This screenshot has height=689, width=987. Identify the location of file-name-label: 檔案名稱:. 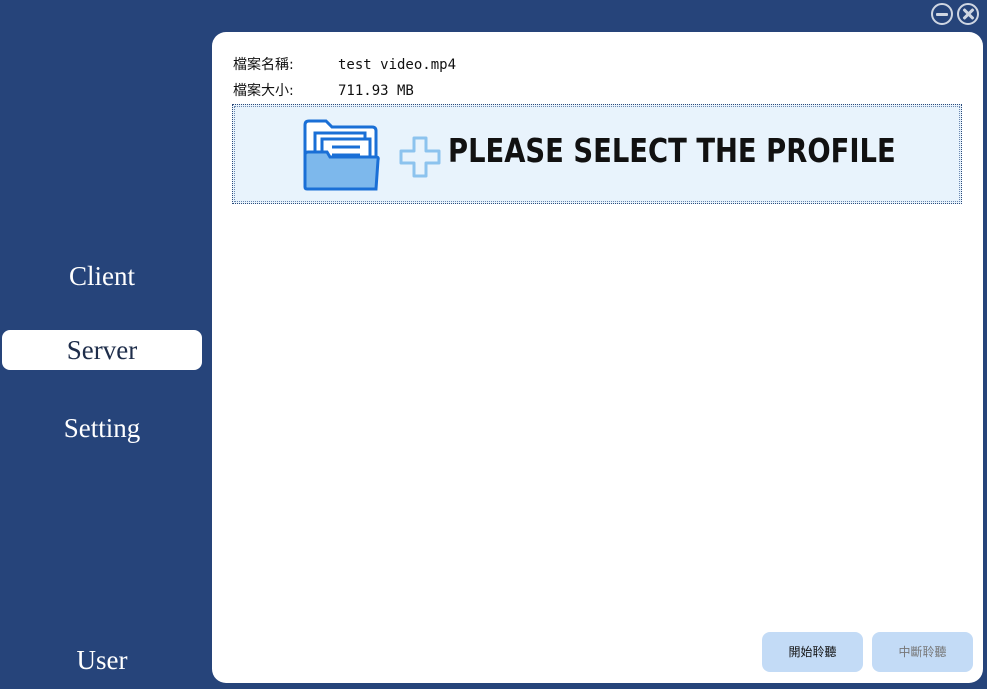
(263, 65).